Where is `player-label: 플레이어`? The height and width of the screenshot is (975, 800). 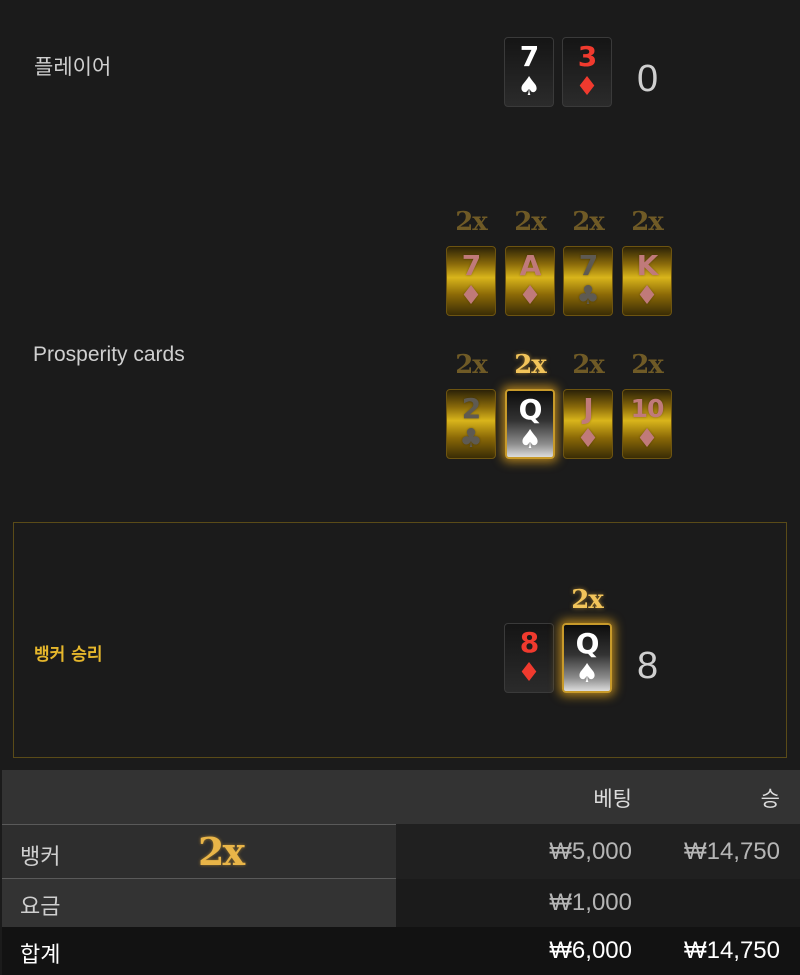 player-label: 플레이어 is located at coordinates (73, 67).